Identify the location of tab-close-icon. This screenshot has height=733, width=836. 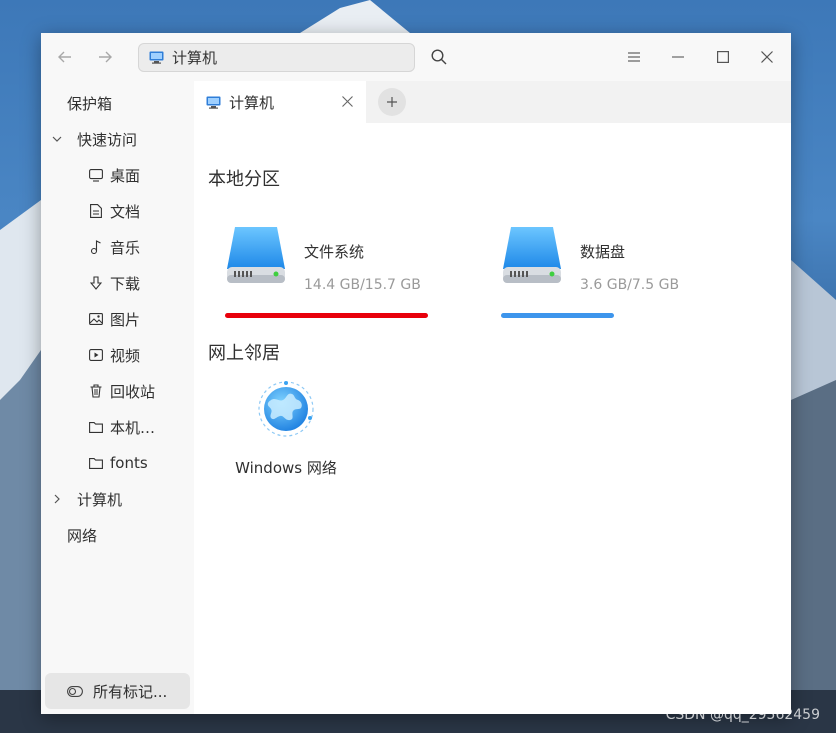
(347, 101).